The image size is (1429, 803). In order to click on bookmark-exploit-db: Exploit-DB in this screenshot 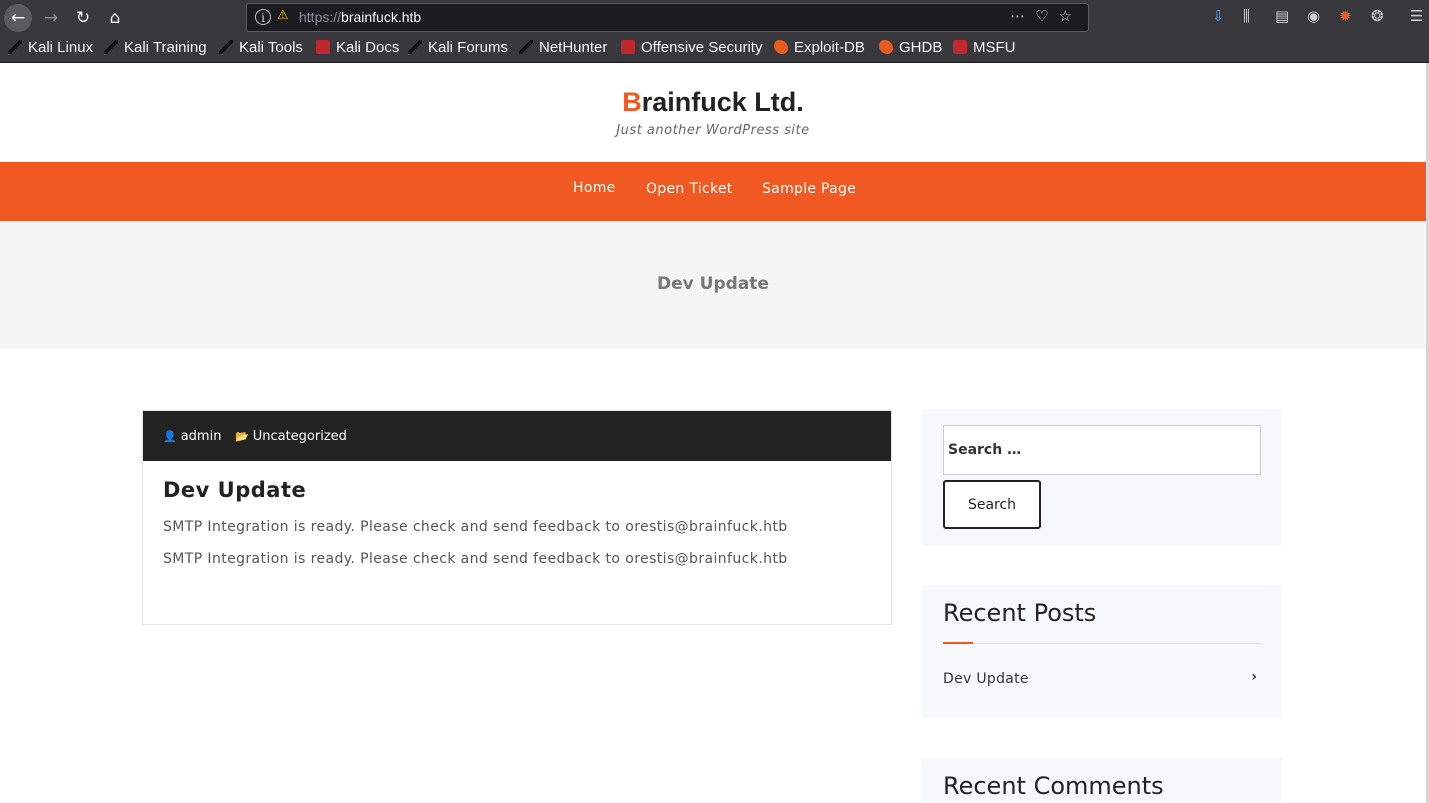, I will do `click(819, 47)`.